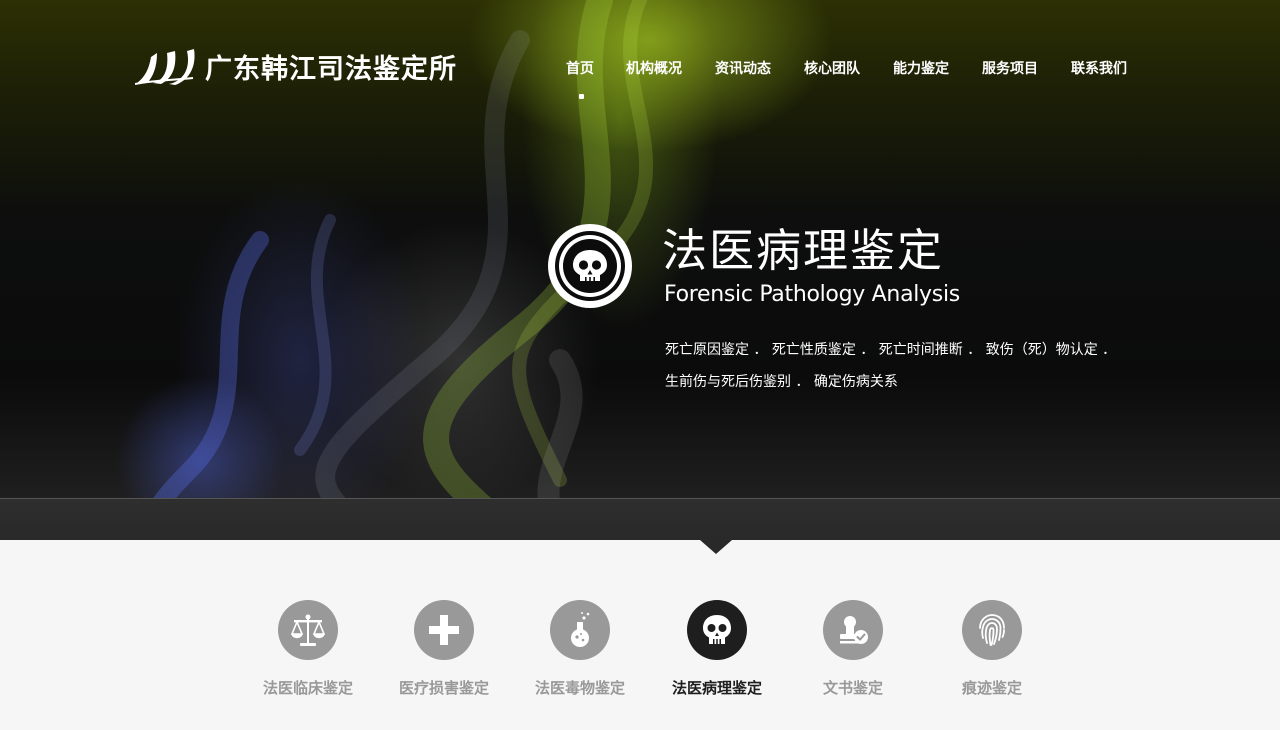 Image resolution: width=1280 pixels, height=730 pixels. Describe the element at coordinates (716, 688) in the screenshot. I see `service-label: 法医病理鉴定` at that location.